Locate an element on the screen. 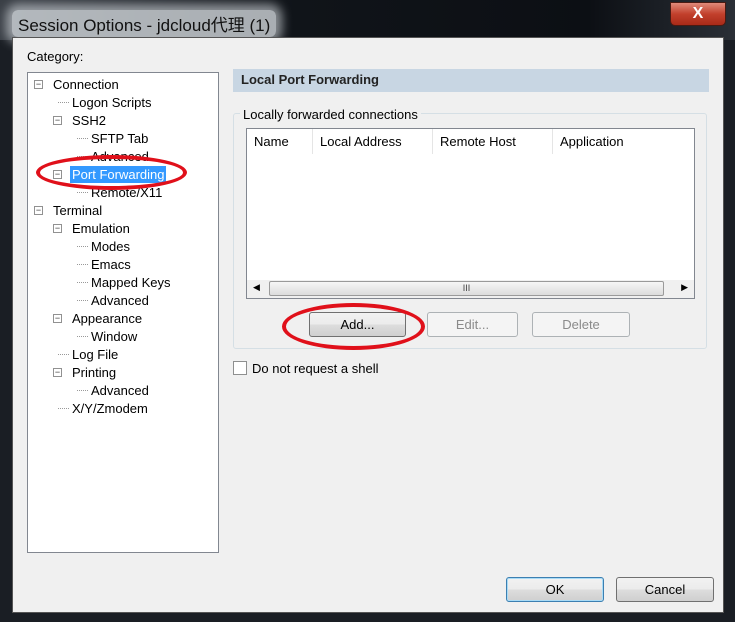 This screenshot has height=622, width=735. tree-item: Logon Scripts is located at coordinates (112, 102).